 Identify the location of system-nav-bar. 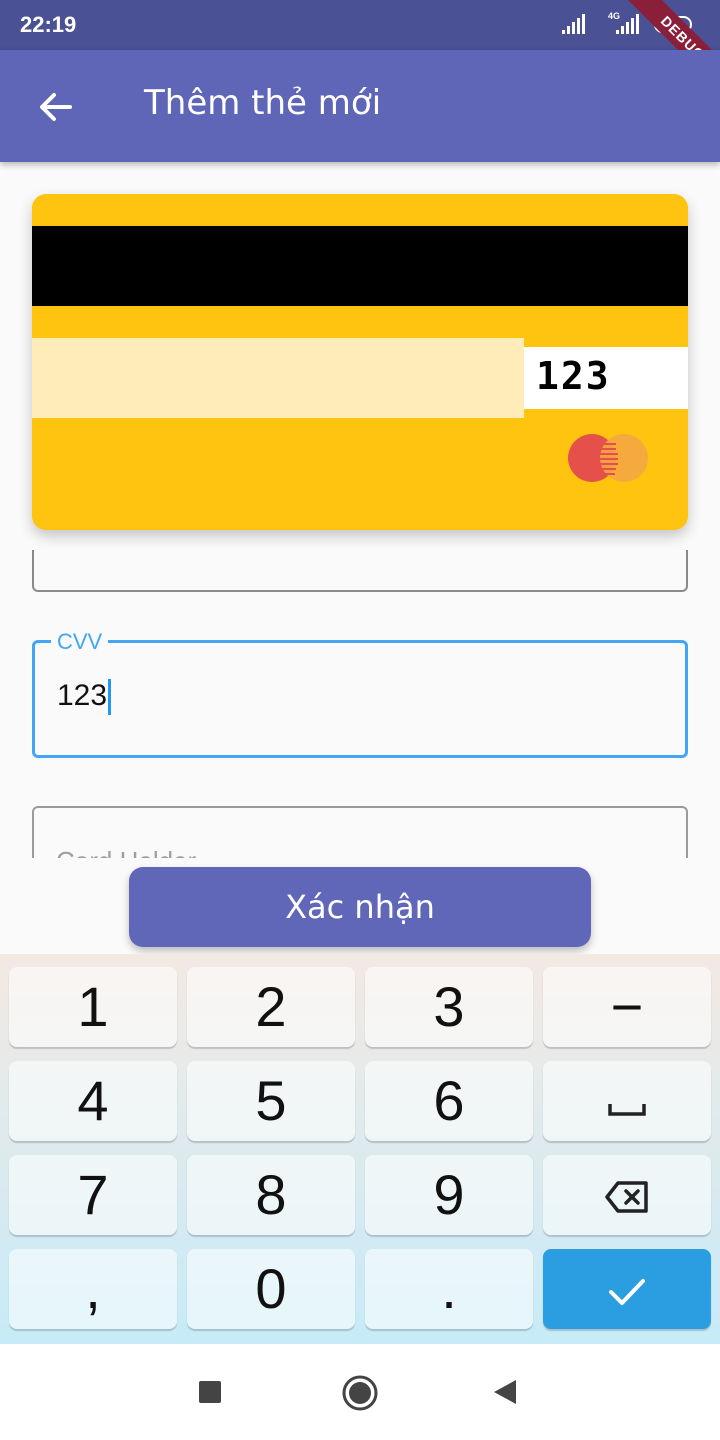
(360, 1392).